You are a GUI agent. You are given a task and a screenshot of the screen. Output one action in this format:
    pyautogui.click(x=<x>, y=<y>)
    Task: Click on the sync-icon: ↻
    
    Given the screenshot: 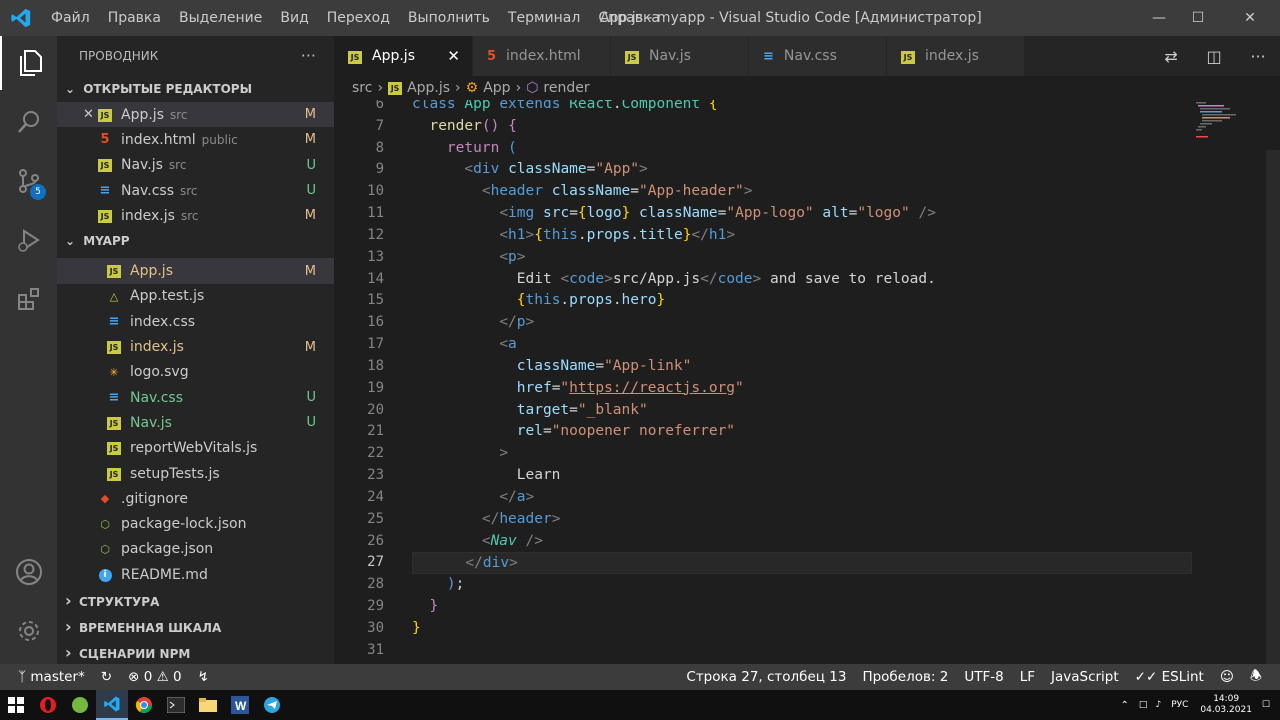 What is the action you would take?
    pyautogui.click(x=106, y=677)
    